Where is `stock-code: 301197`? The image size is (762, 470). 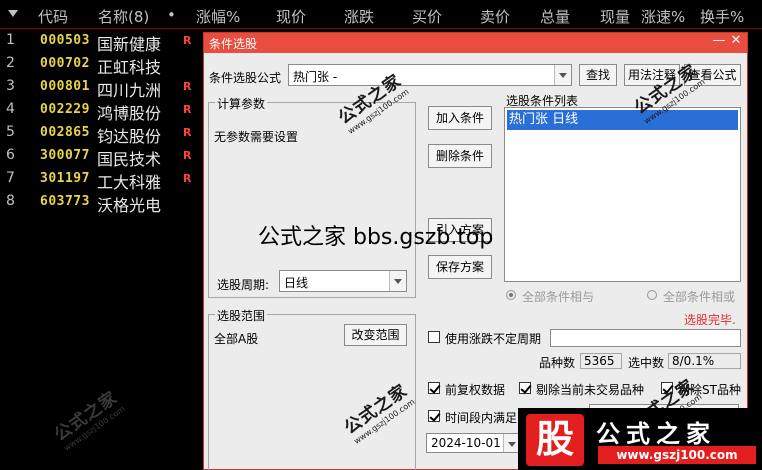
stock-code: 301197 is located at coordinates (65, 178).